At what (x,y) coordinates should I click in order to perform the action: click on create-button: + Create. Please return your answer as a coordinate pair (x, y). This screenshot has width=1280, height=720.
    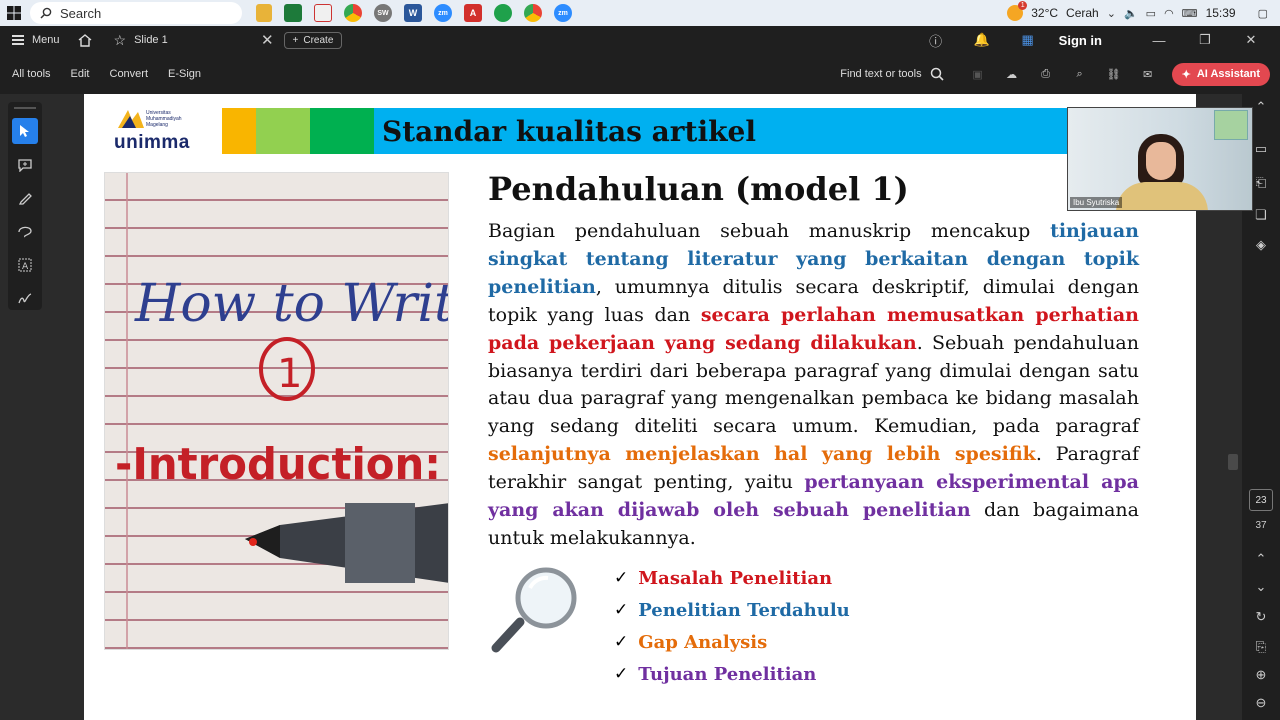
    Looking at the image, I should click on (313, 40).